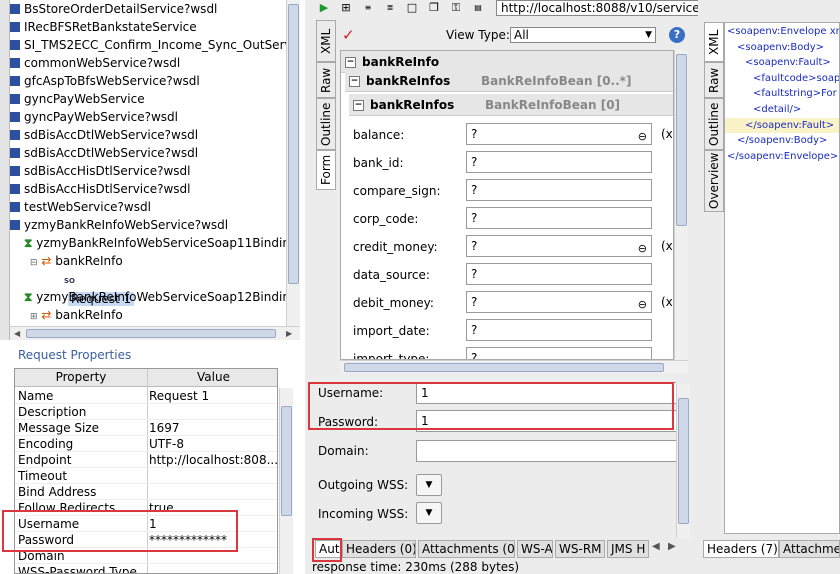 Image resolution: width=840 pixels, height=574 pixels. What do you see at coordinates (326, 170) in the screenshot?
I see `tab-form: Form` at bounding box center [326, 170].